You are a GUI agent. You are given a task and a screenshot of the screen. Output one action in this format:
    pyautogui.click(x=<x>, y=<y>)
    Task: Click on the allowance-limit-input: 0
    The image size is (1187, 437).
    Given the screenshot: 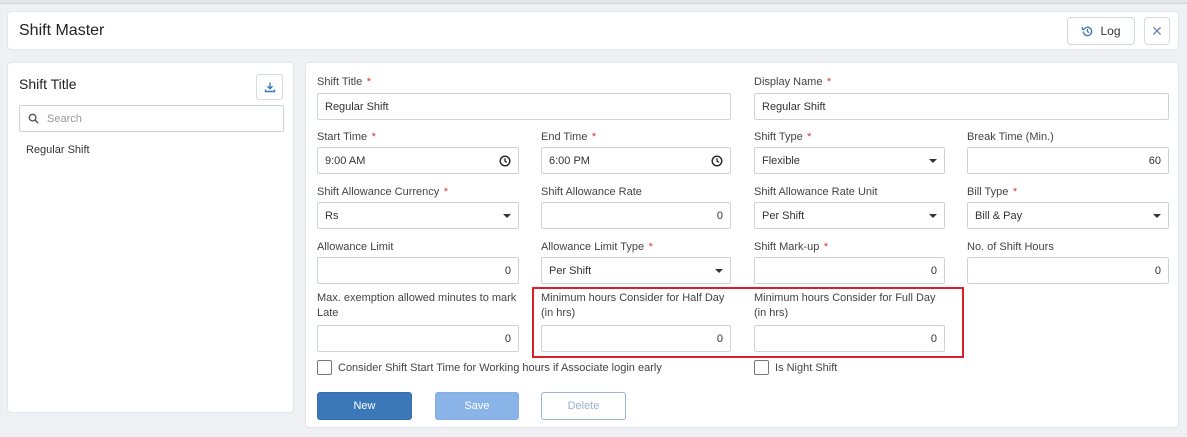 What is the action you would take?
    pyautogui.click(x=418, y=270)
    